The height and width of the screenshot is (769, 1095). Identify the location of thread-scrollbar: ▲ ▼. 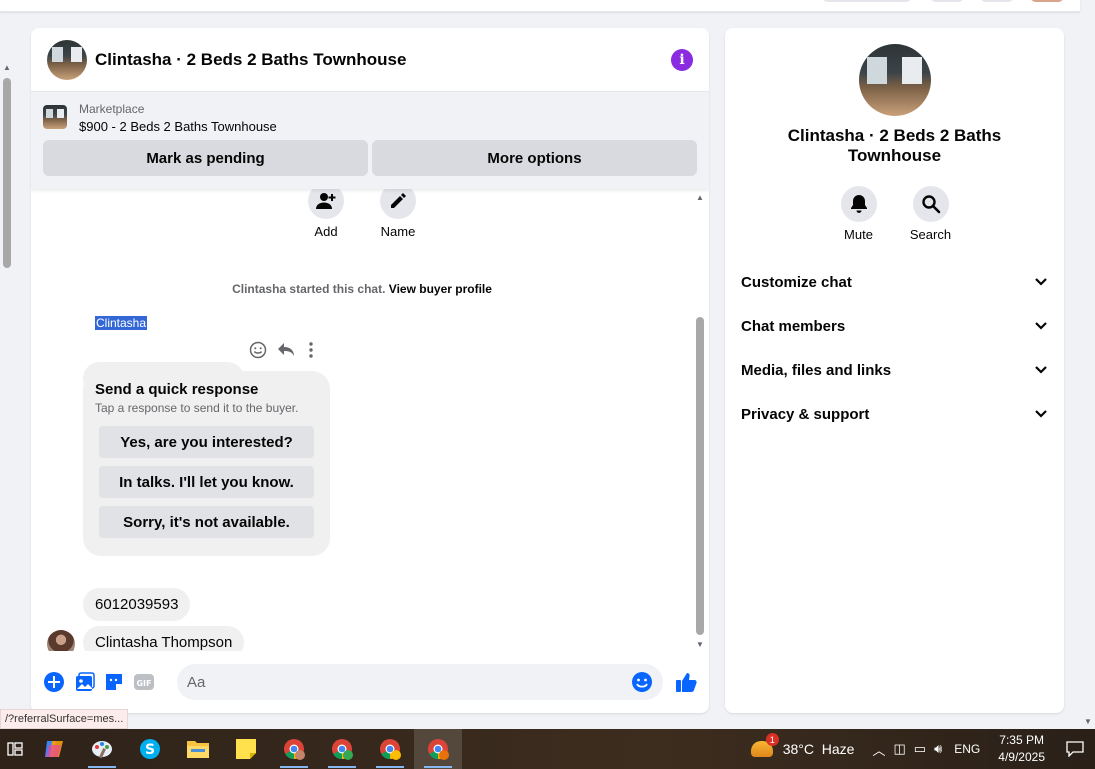
(700, 420).